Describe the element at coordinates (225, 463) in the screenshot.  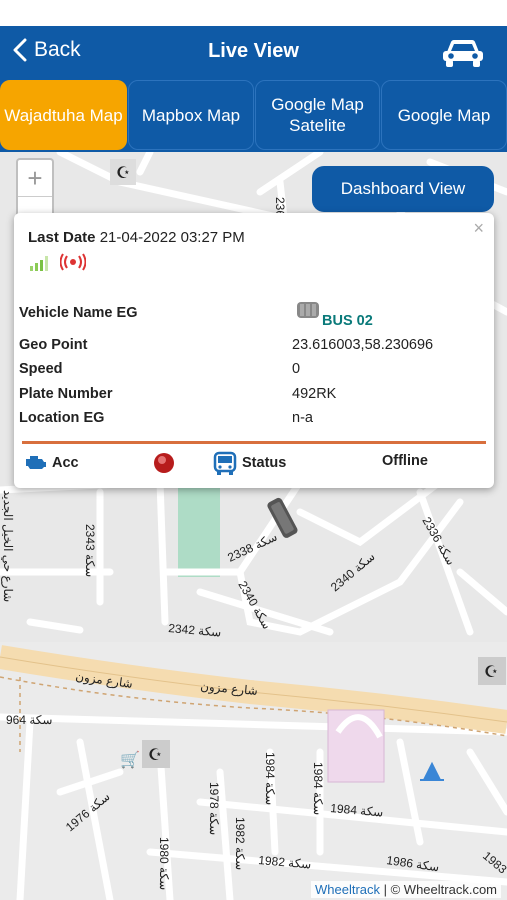
I see `bus-status-icon` at that location.